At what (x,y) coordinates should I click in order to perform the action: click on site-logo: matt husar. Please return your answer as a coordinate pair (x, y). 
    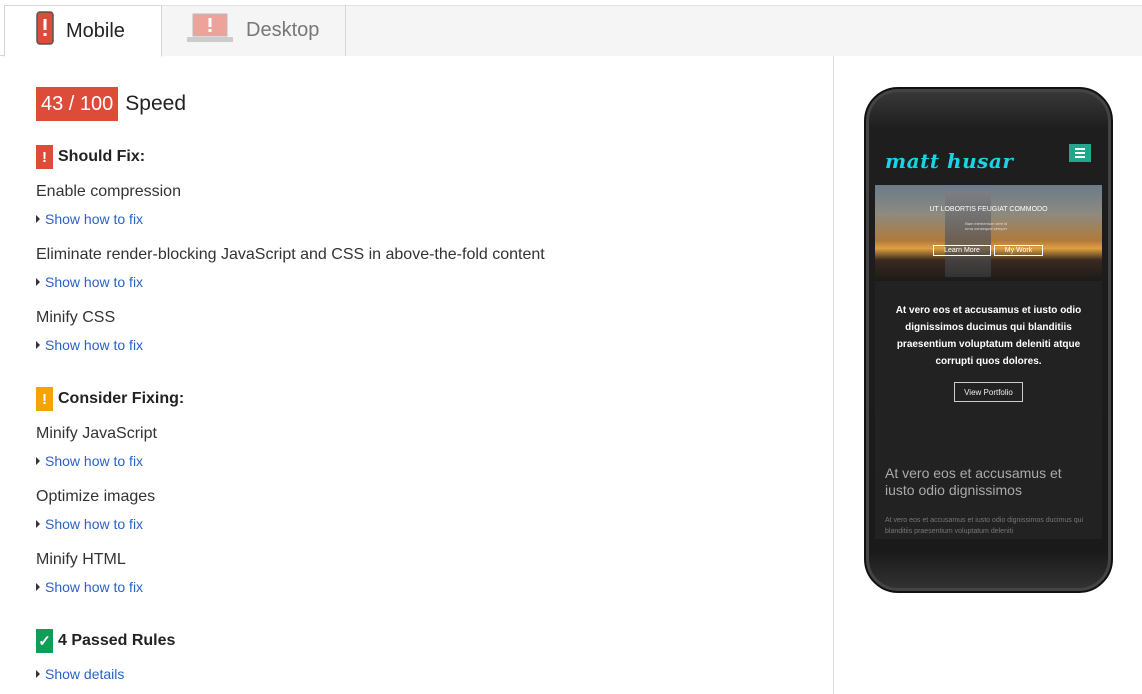
    Looking at the image, I should click on (949, 161).